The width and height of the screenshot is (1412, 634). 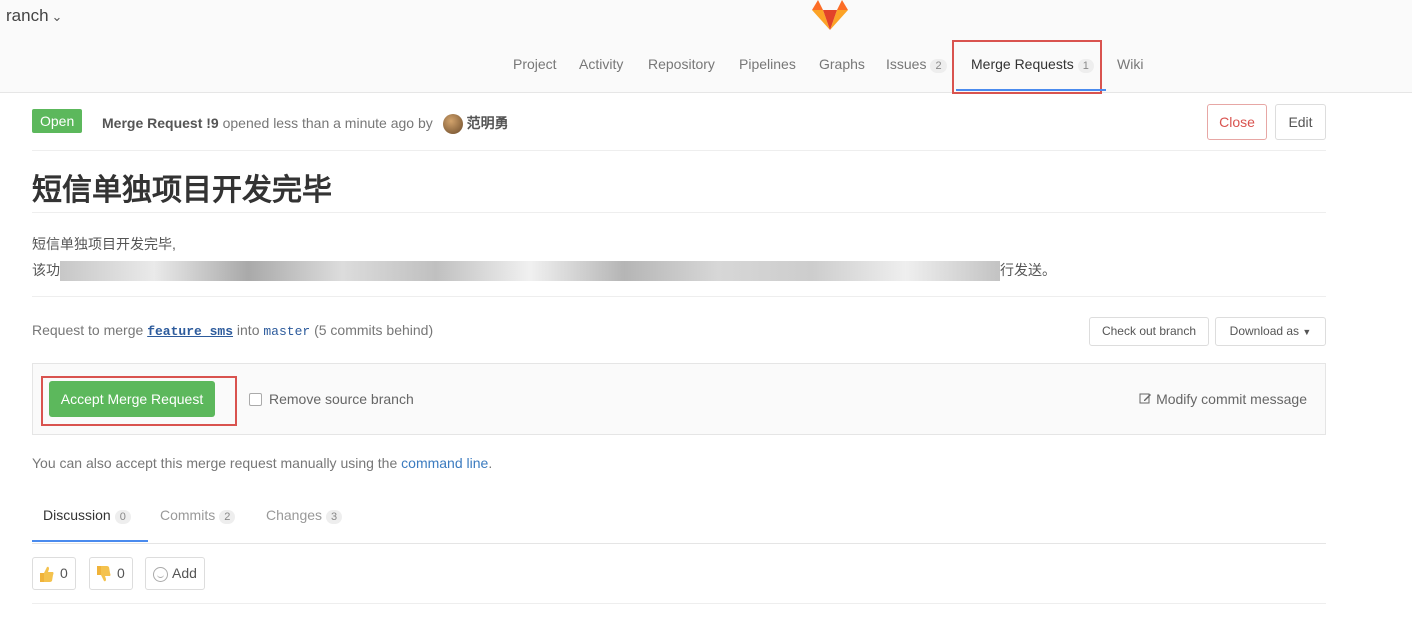 What do you see at coordinates (530, 271) in the screenshot?
I see `redacted-text` at bounding box center [530, 271].